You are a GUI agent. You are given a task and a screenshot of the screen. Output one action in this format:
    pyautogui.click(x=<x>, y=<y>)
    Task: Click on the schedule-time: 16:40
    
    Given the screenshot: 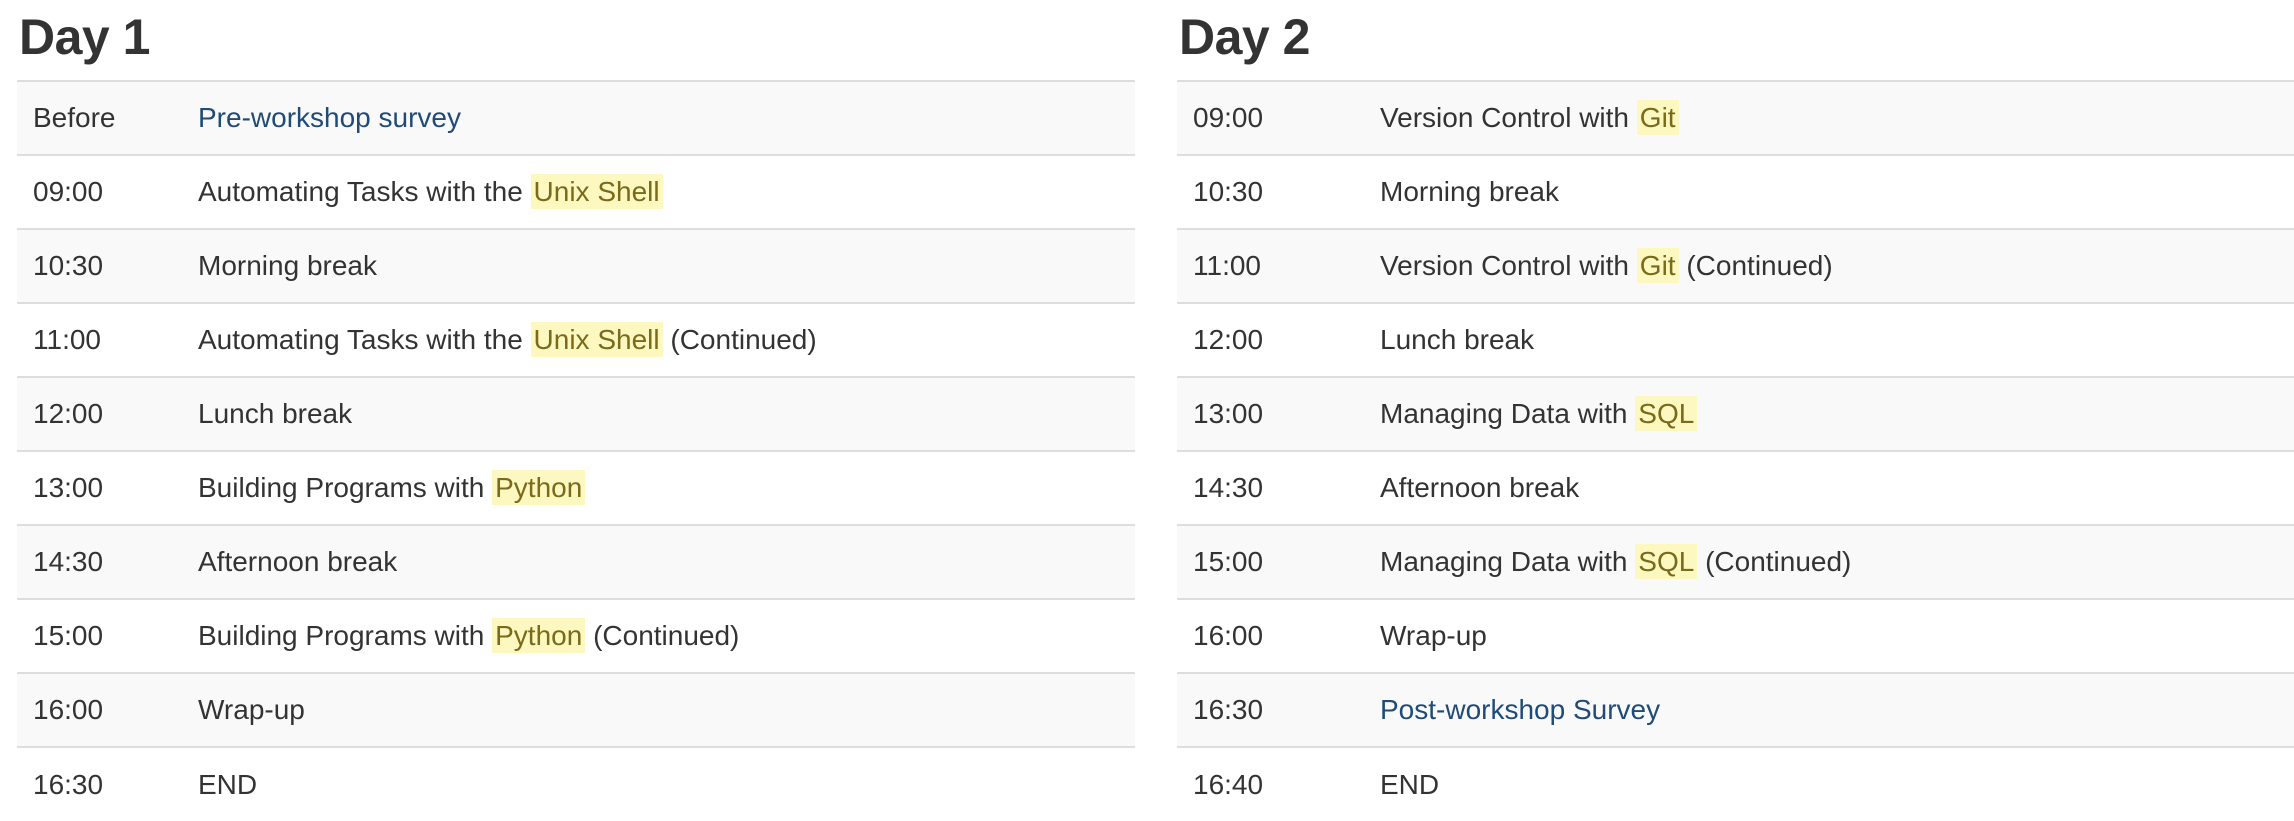 What is the action you would take?
    pyautogui.click(x=1228, y=784)
    